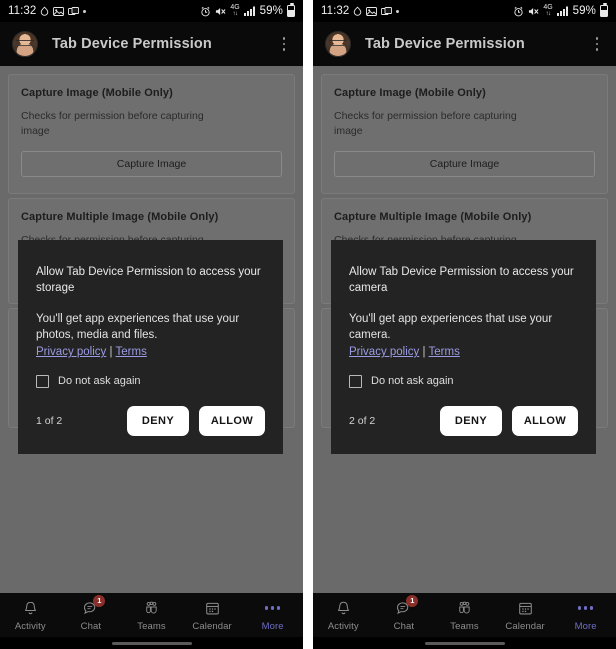 The width and height of the screenshot is (616, 649). I want to click on nav-label: Chat, so click(91, 626).